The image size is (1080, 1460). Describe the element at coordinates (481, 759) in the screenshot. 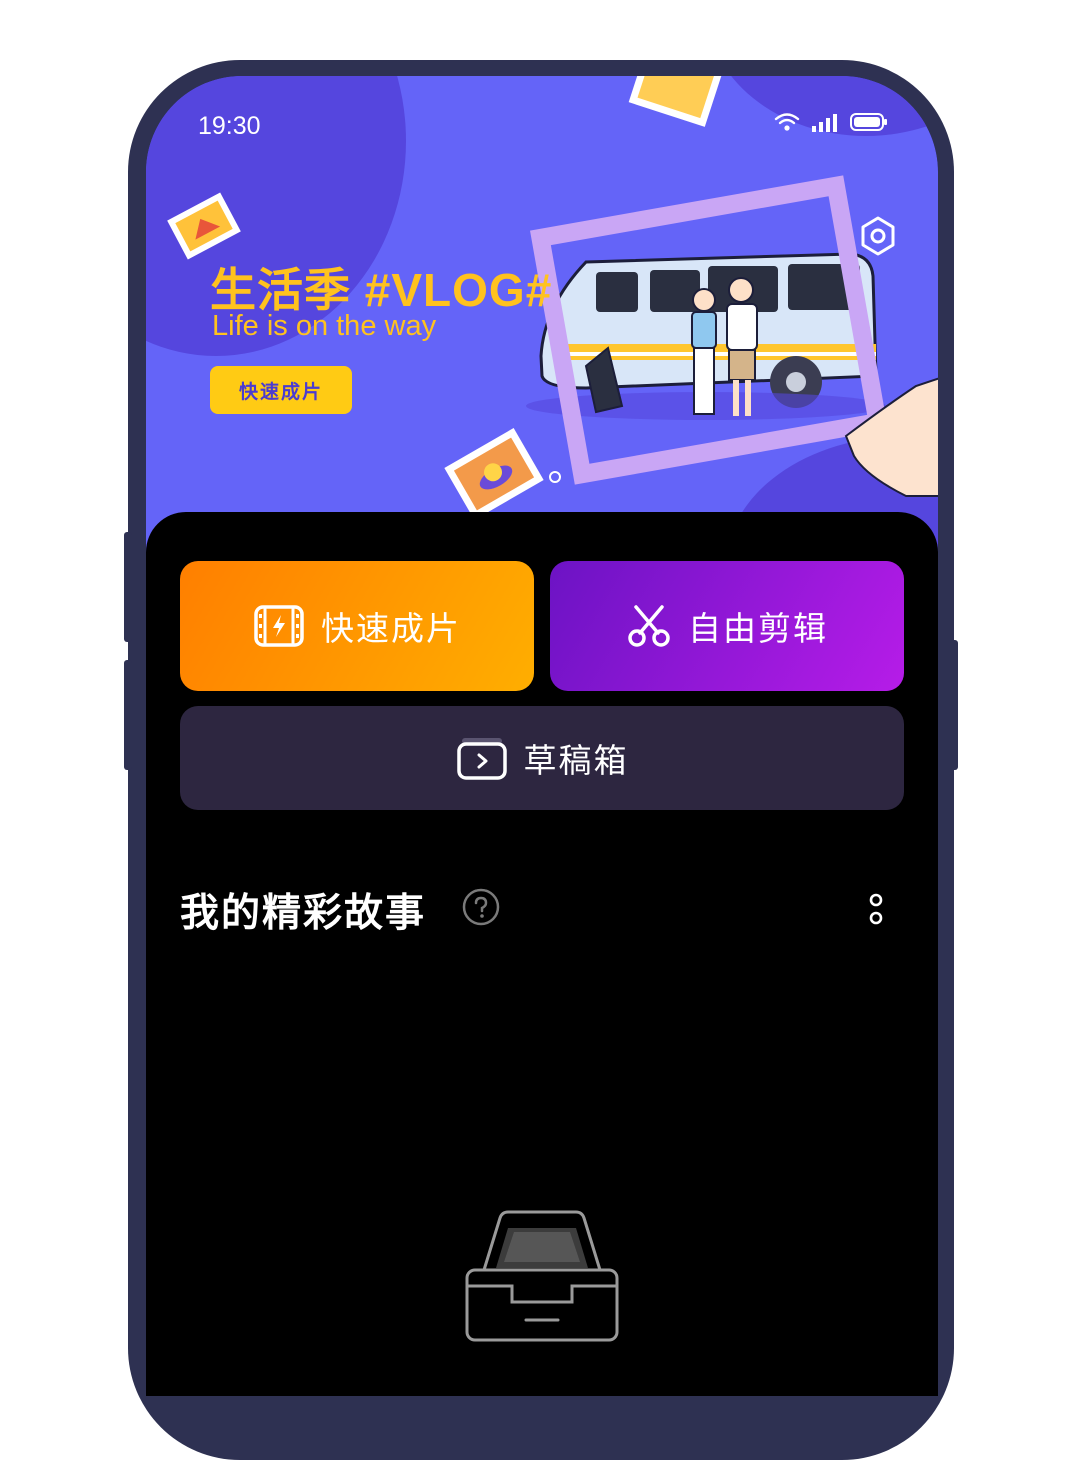

I see `drafts-icon` at that location.